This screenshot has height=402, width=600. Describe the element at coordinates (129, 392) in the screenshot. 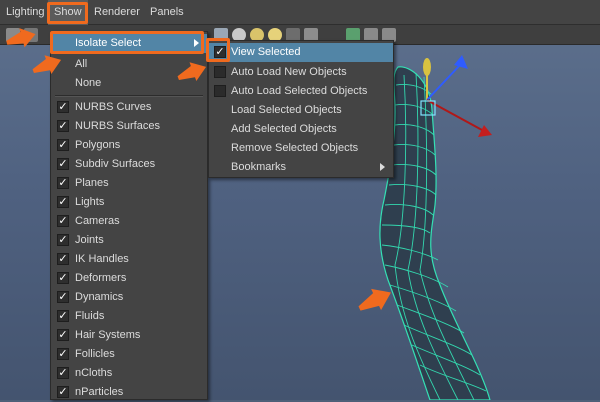

I see `show-filter-item: ✓ nParticles` at that location.